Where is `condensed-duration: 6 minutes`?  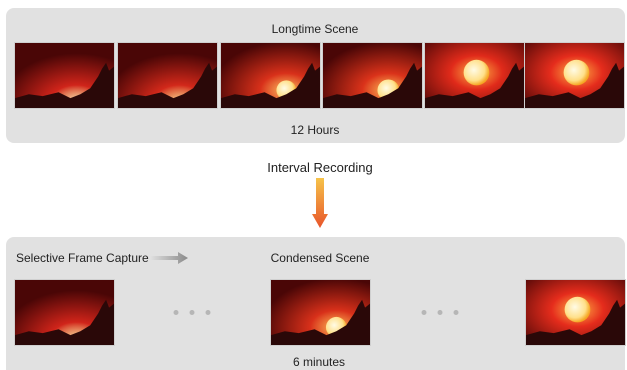 condensed-duration: 6 minutes is located at coordinates (319, 362).